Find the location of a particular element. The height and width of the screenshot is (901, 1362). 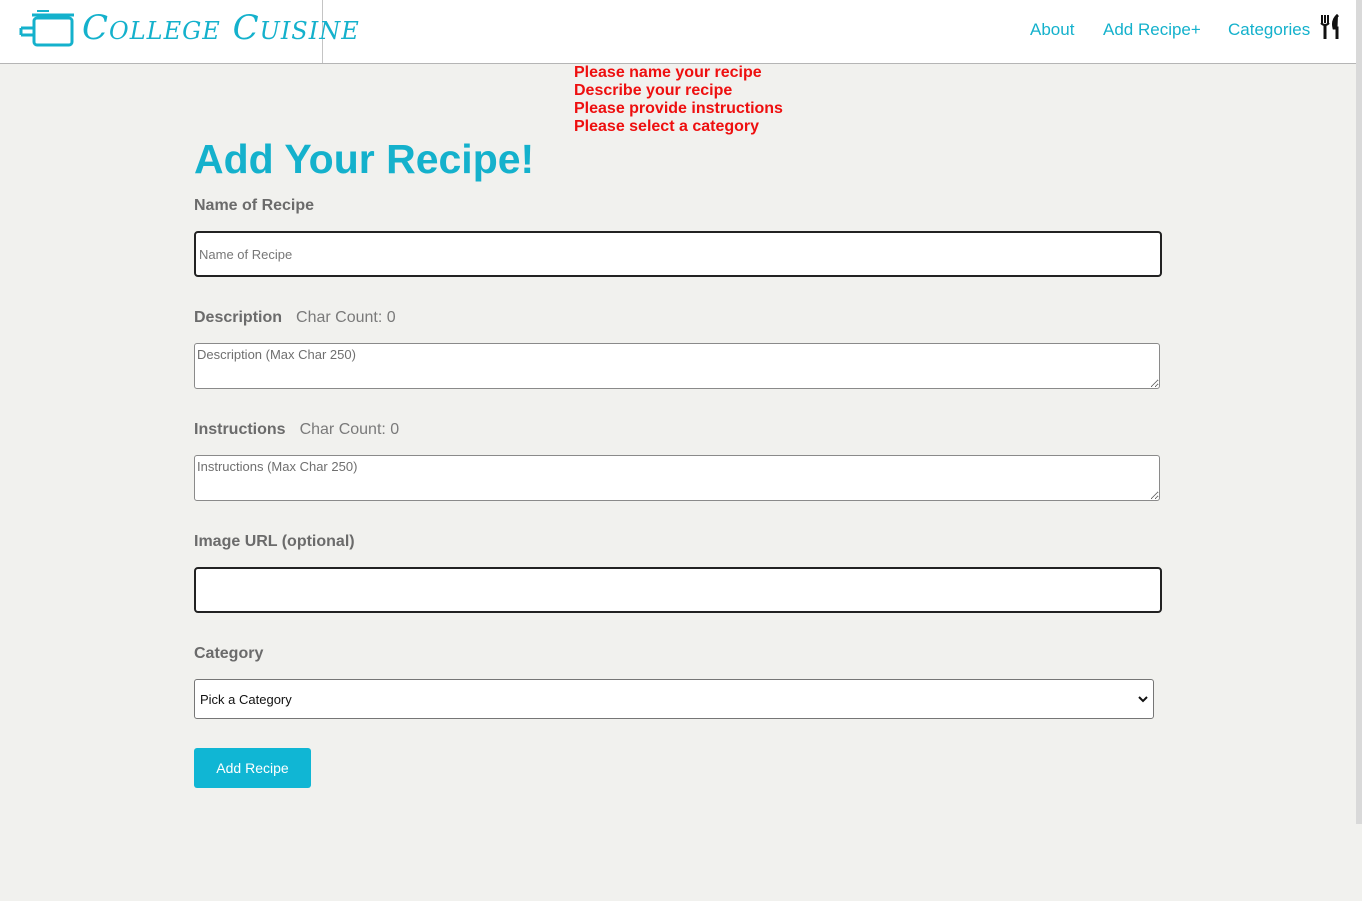

description-textarea is located at coordinates (677, 366).